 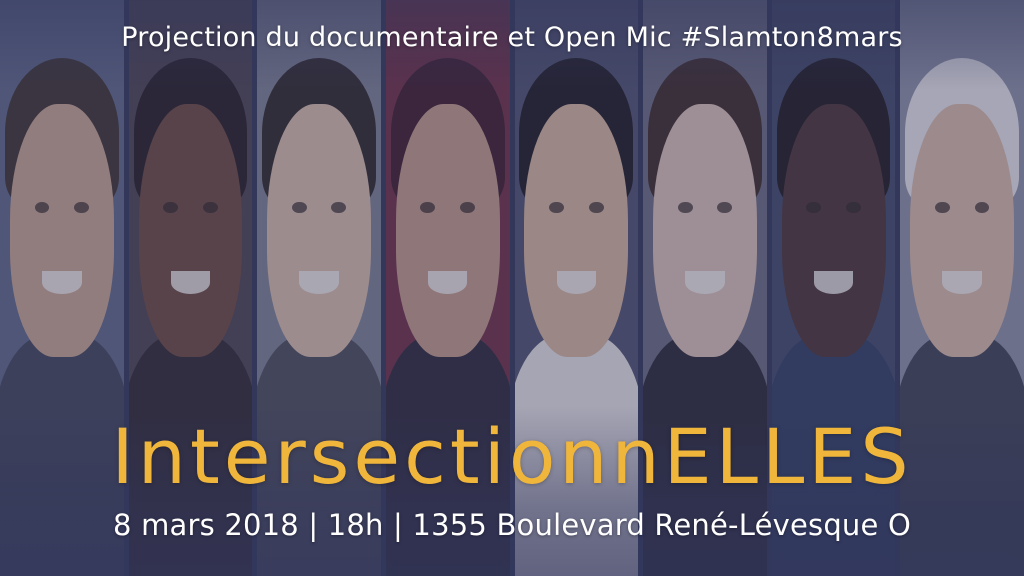 What do you see at coordinates (512, 456) in the screenshot?
I see `event-title: IntersectionnELLES` at bounding box center [512, 456].